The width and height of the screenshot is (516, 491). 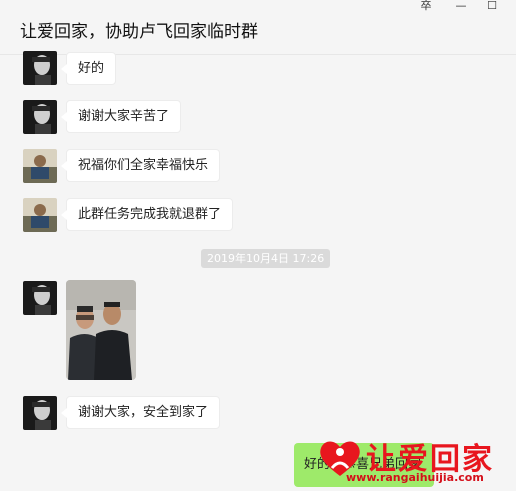 I want to click on message-timestamp: 2019年10月4日 17:26, so click(x=266, y=258).